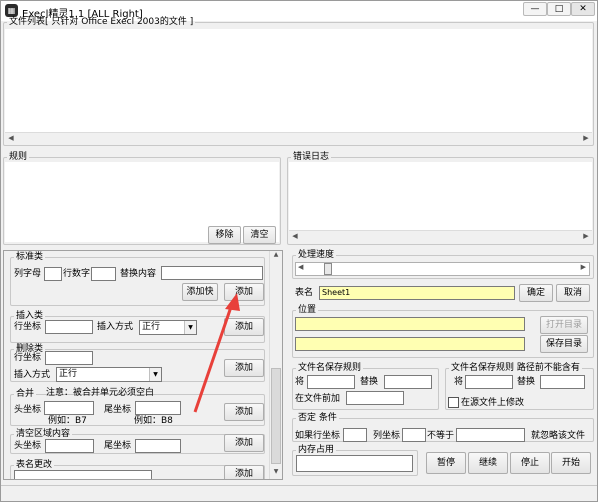 This screenshot has height=503, width=598. What do you see at coordinates (558, 436) in the screenshot?
I see `negation-ignore-label: 就忽略该文件` at bounding box center [558, 436].